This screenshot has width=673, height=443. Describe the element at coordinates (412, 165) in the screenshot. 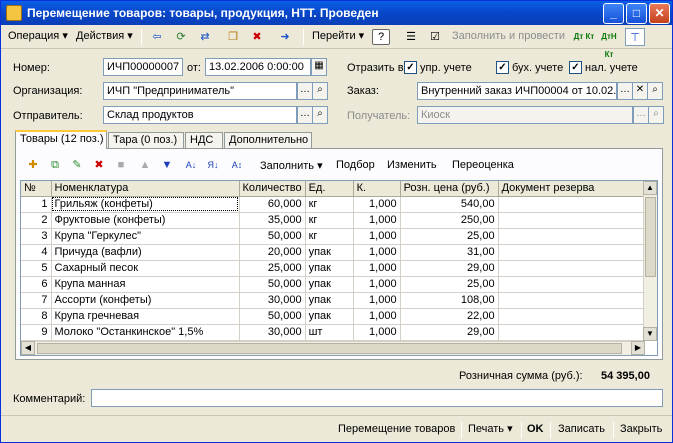

I see `change-button: Изменить` at that location.